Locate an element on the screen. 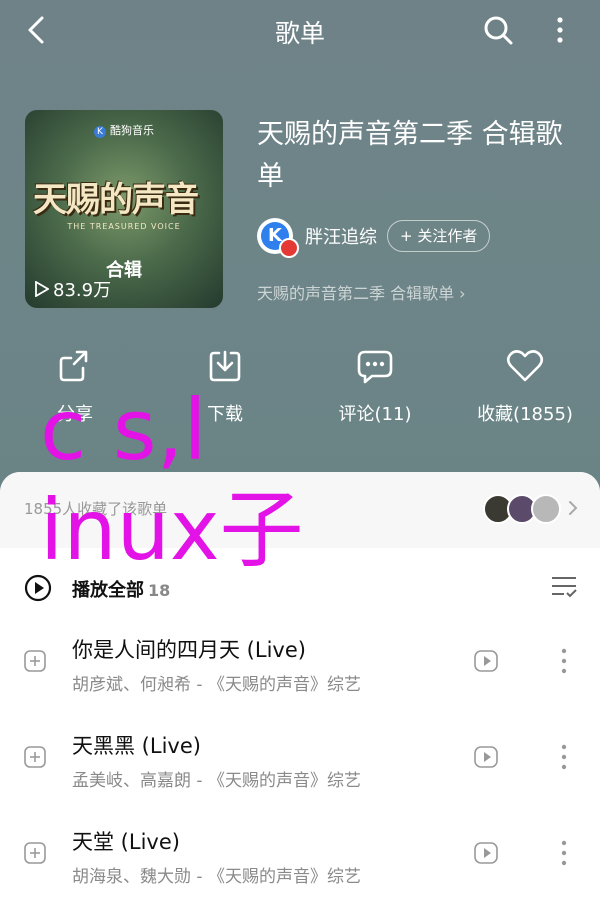 The width and height of the screenshot is (600, 922). share-label: 分享 is located at coordinates (75, 414).